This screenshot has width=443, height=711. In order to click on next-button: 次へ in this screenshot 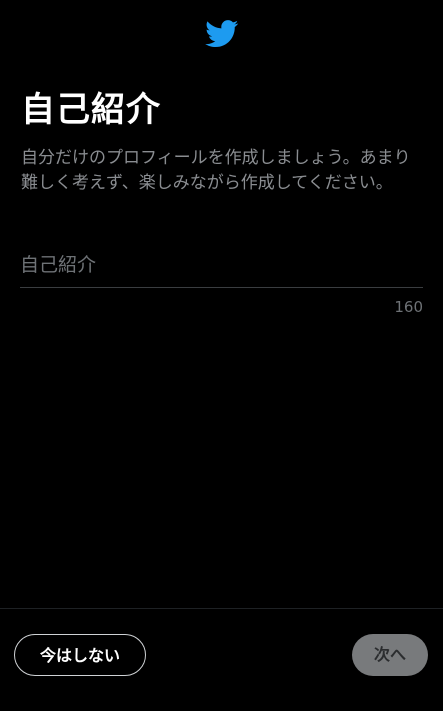, I will do `click(390, 655)`.